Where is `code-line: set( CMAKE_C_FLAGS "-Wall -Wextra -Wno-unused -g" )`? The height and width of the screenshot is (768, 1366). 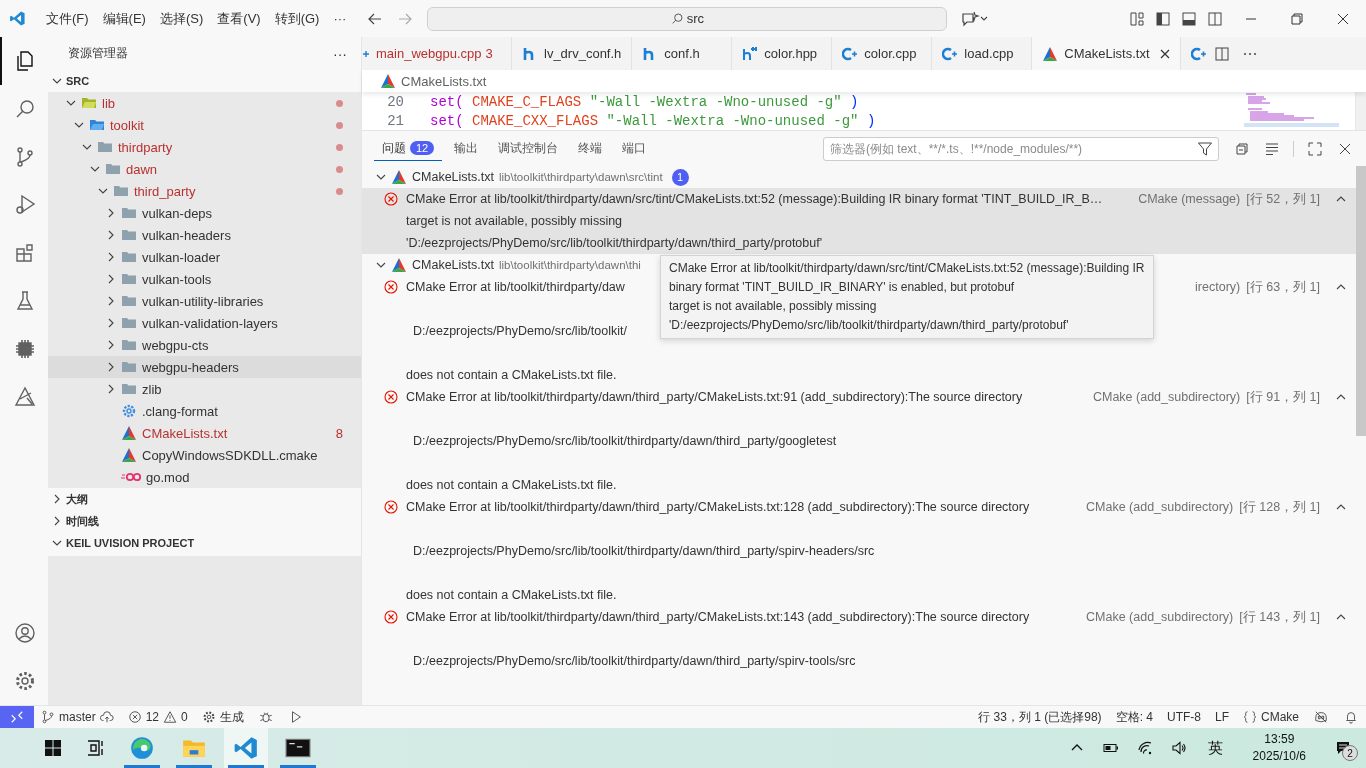
code-line: set( CMAKE_C_FLAGS "-Wall -Wextra -Wno-unused -g" ) is located at coordinates (644, 101).